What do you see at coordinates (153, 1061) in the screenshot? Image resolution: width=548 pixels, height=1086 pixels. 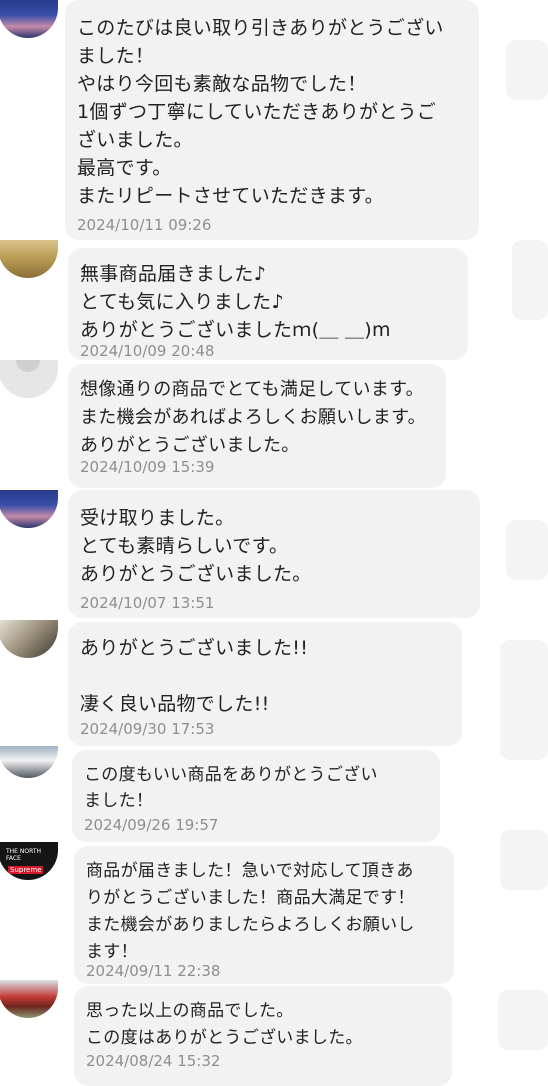 I see `review-timestamp: 2024/08/24 15:32` at bounding box center [153, 1061].